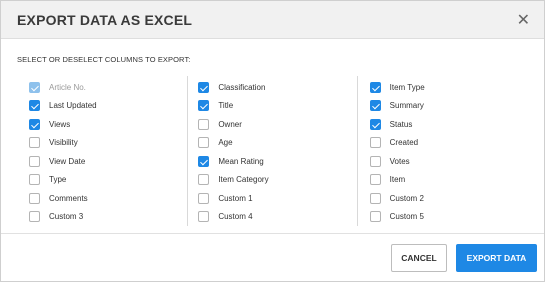  I want to click on checkbox-visibility, so click(34, 143).